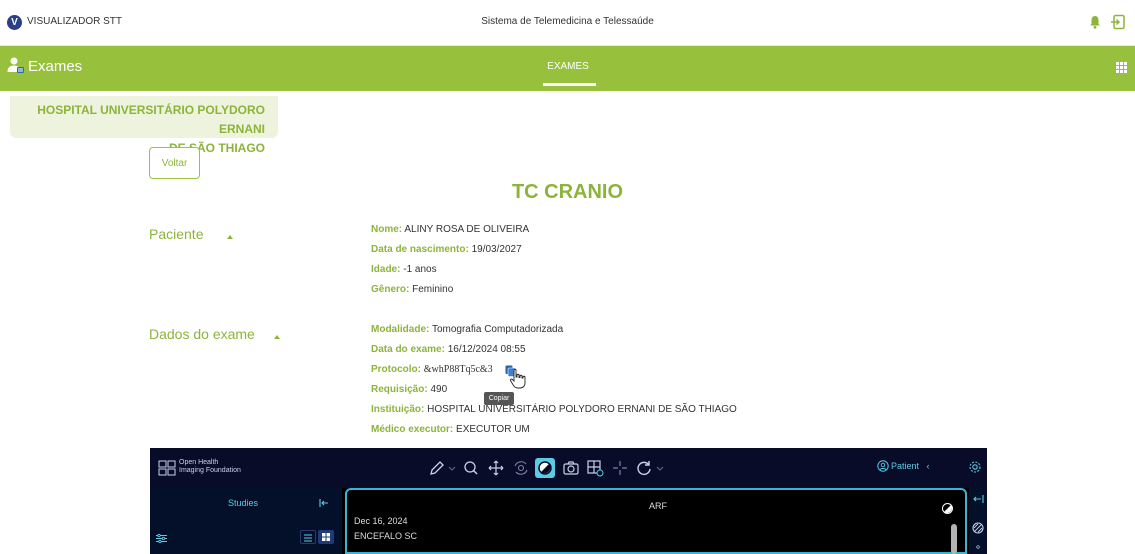  What do you see at coordinates (497, 329) in the screenshot?
I see `field-value: Tomografia Computadorizada` at bounding box center [497, 329].